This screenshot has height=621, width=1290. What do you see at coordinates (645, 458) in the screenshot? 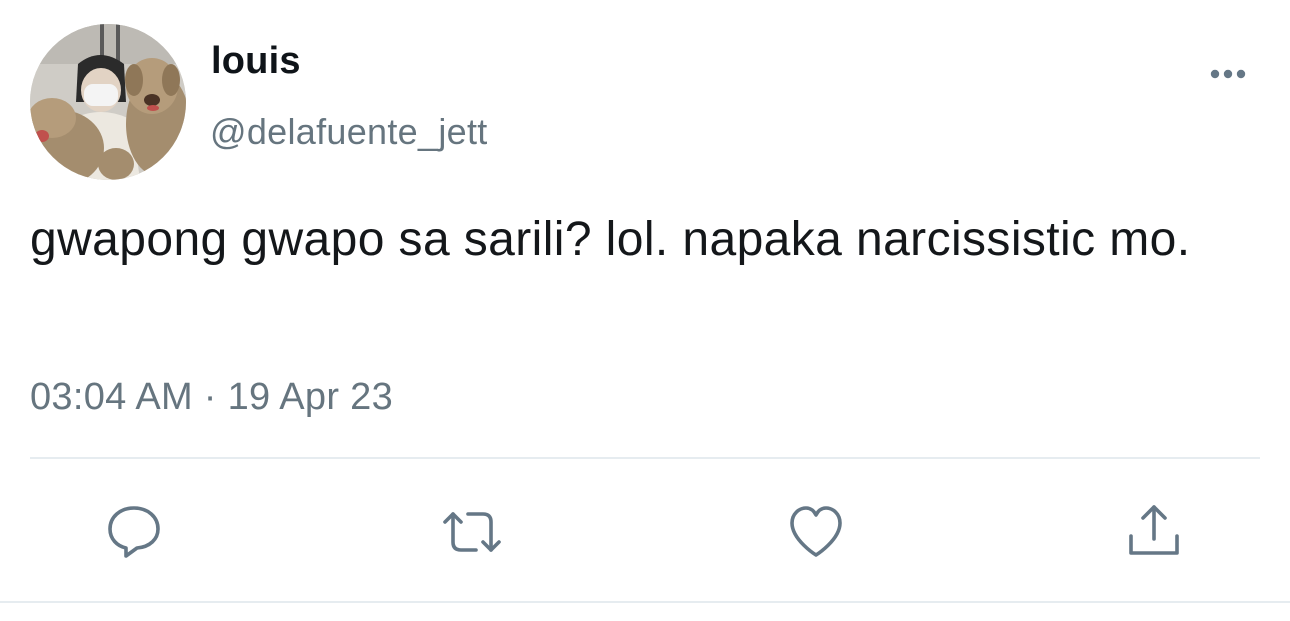
I see `divider` at bounding box center [645, 458].